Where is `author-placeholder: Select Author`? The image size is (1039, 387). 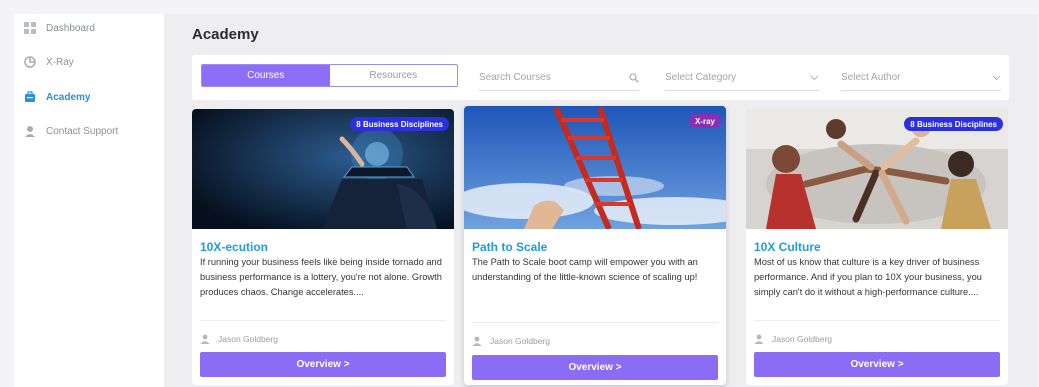 author-placeholder: Select Author is located at coordinates (871, 77).